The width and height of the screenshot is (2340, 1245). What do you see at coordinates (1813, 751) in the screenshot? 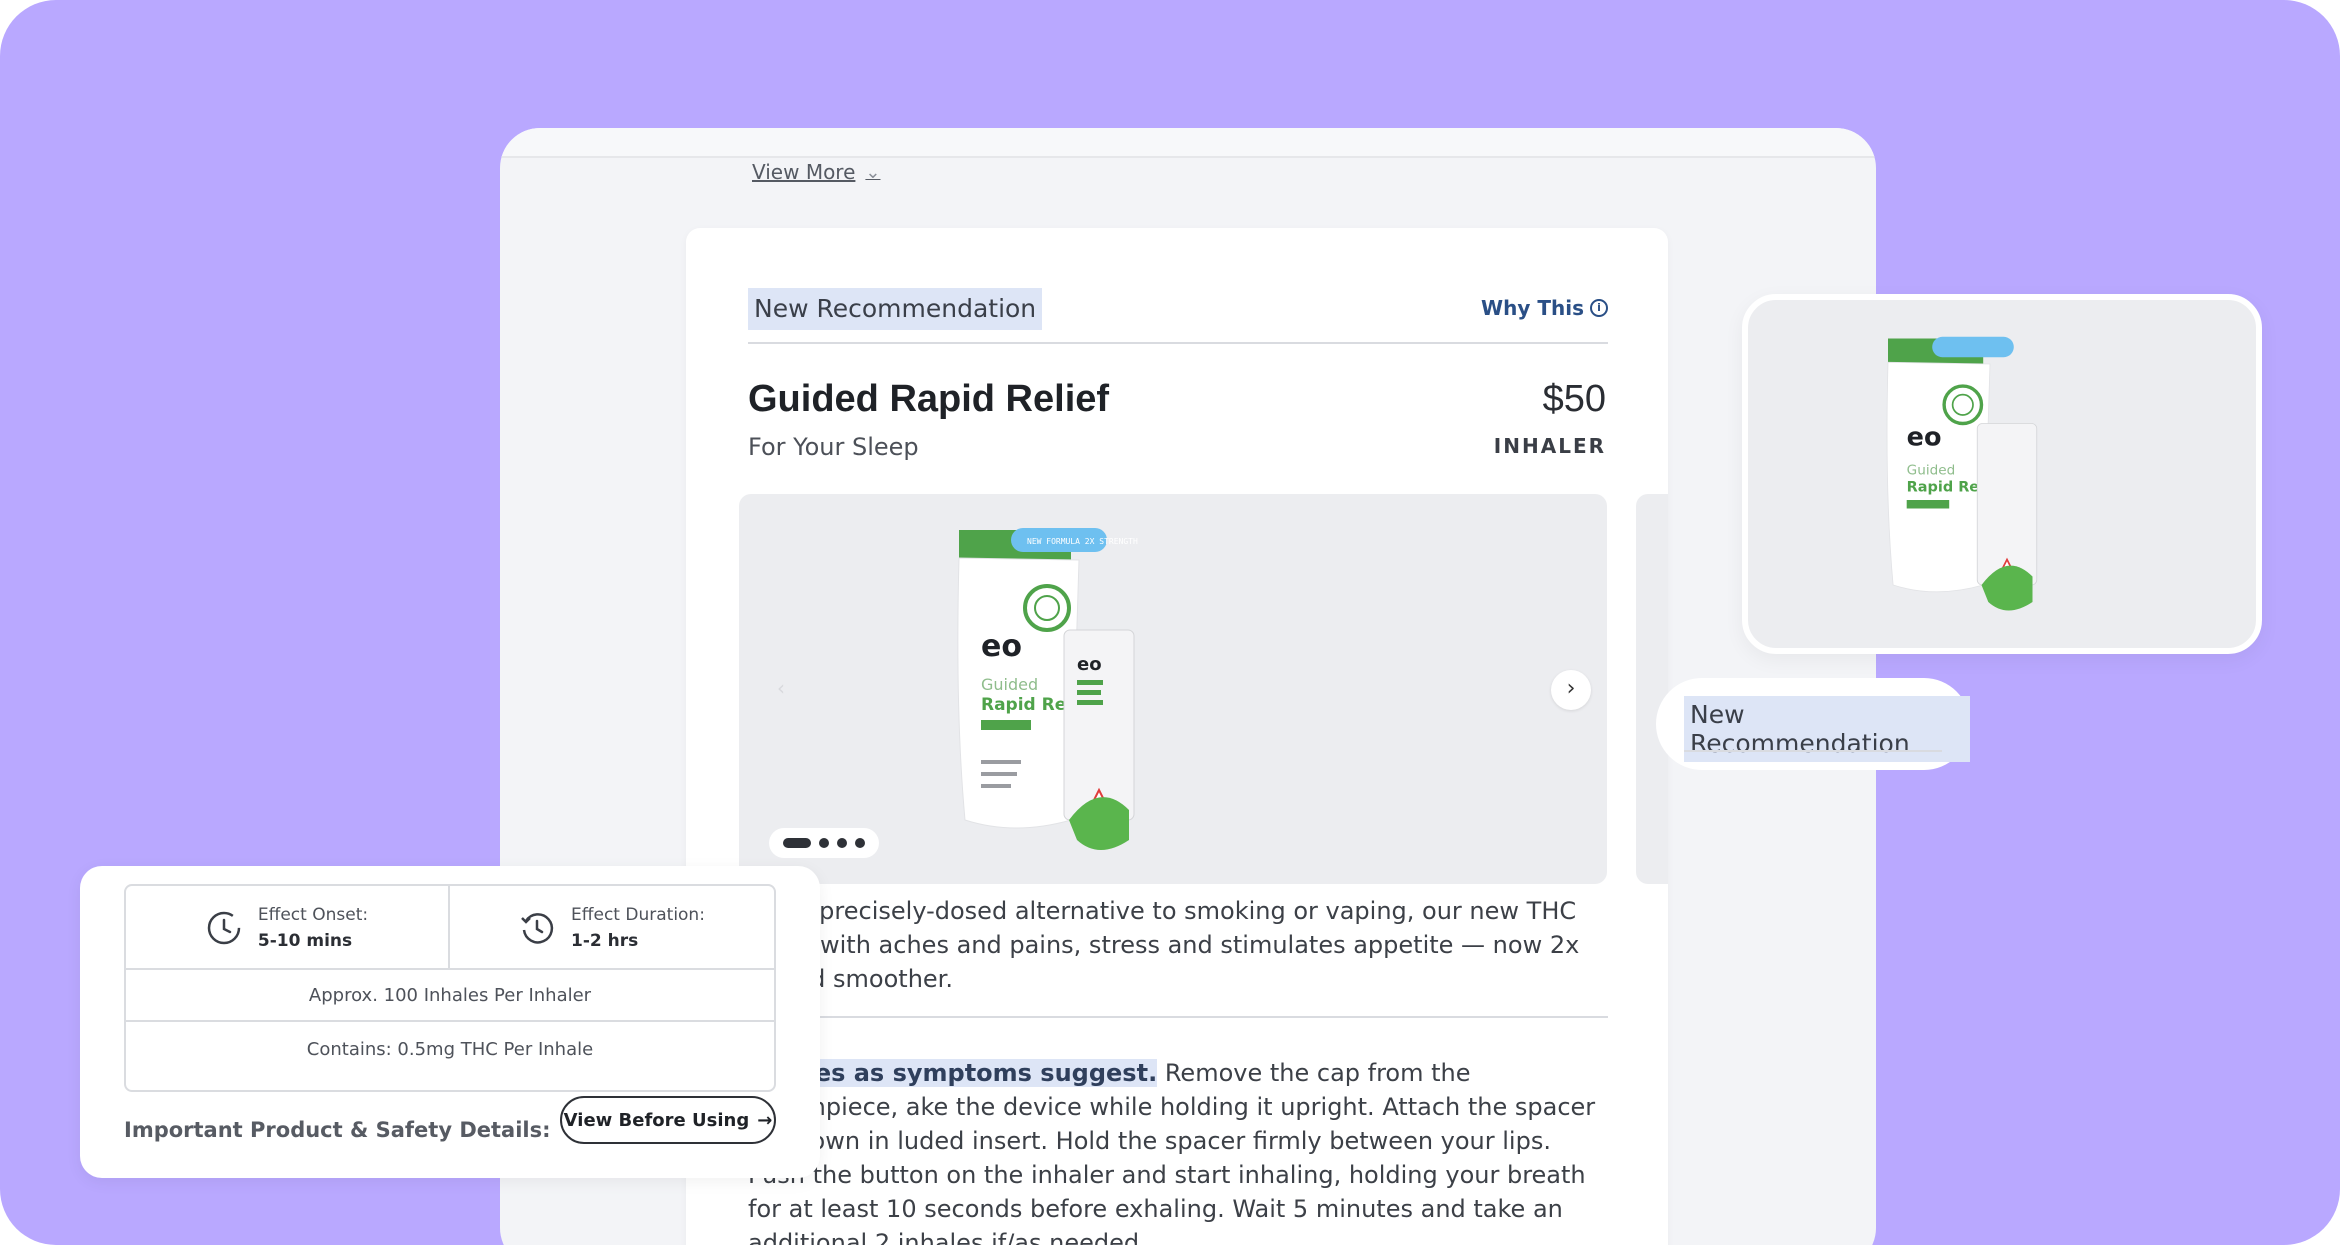
I see `divider` at bounding box center [1813, 751].